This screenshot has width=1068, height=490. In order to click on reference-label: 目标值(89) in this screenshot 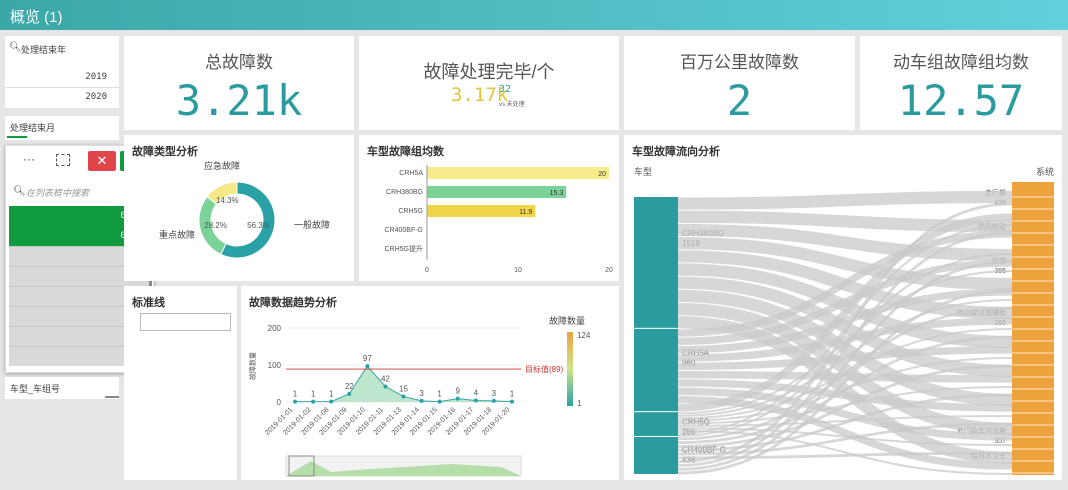, I will do `click(544, 369)`.